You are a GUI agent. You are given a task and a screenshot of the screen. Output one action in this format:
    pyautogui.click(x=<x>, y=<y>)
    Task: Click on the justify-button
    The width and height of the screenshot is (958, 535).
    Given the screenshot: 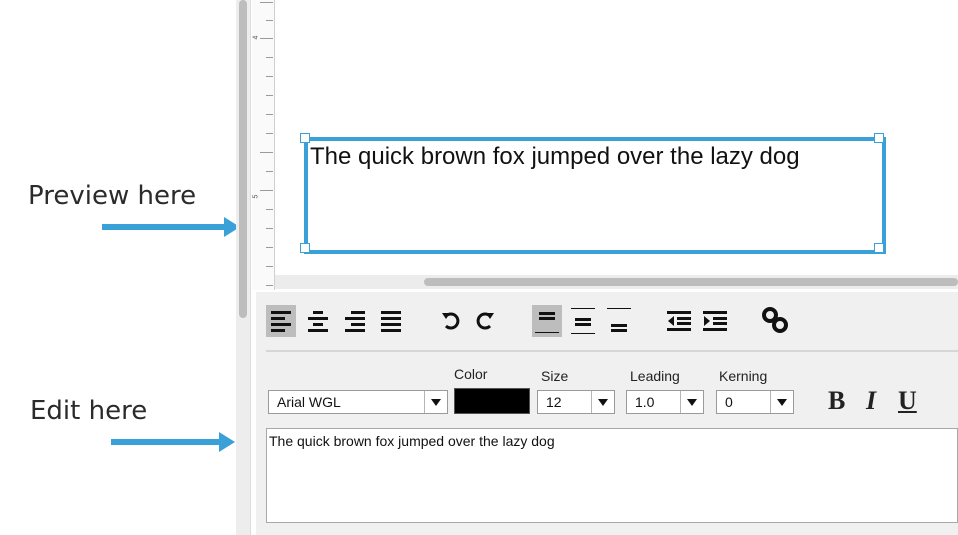 What is the action you would take?
    pyautogui.click(x=391, y=321)
    